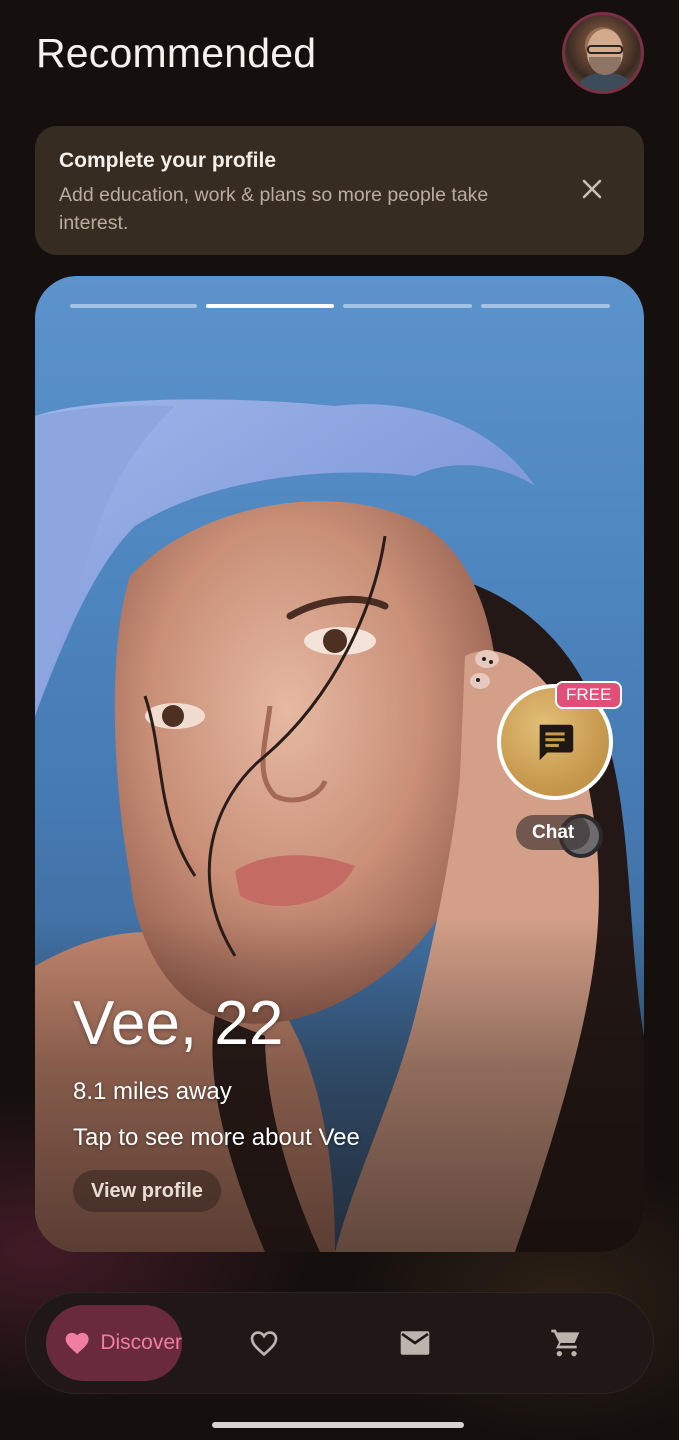 This screenshot has height=1440, width=679. What do you see at coordinates (605, 49) in the screenshot?
I see `avatar-glasses` at bounding box center [605, 49].